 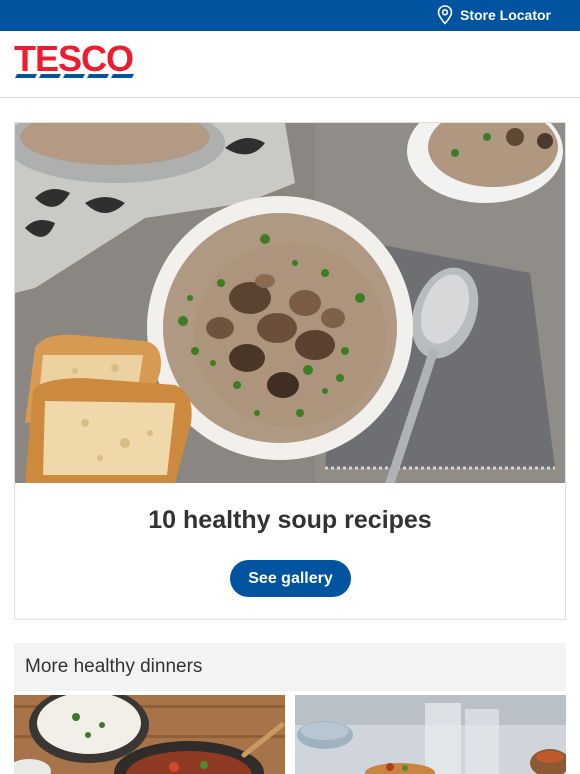 I want to click on see-gallery-button: See gallery, so click(x=290, y=578).